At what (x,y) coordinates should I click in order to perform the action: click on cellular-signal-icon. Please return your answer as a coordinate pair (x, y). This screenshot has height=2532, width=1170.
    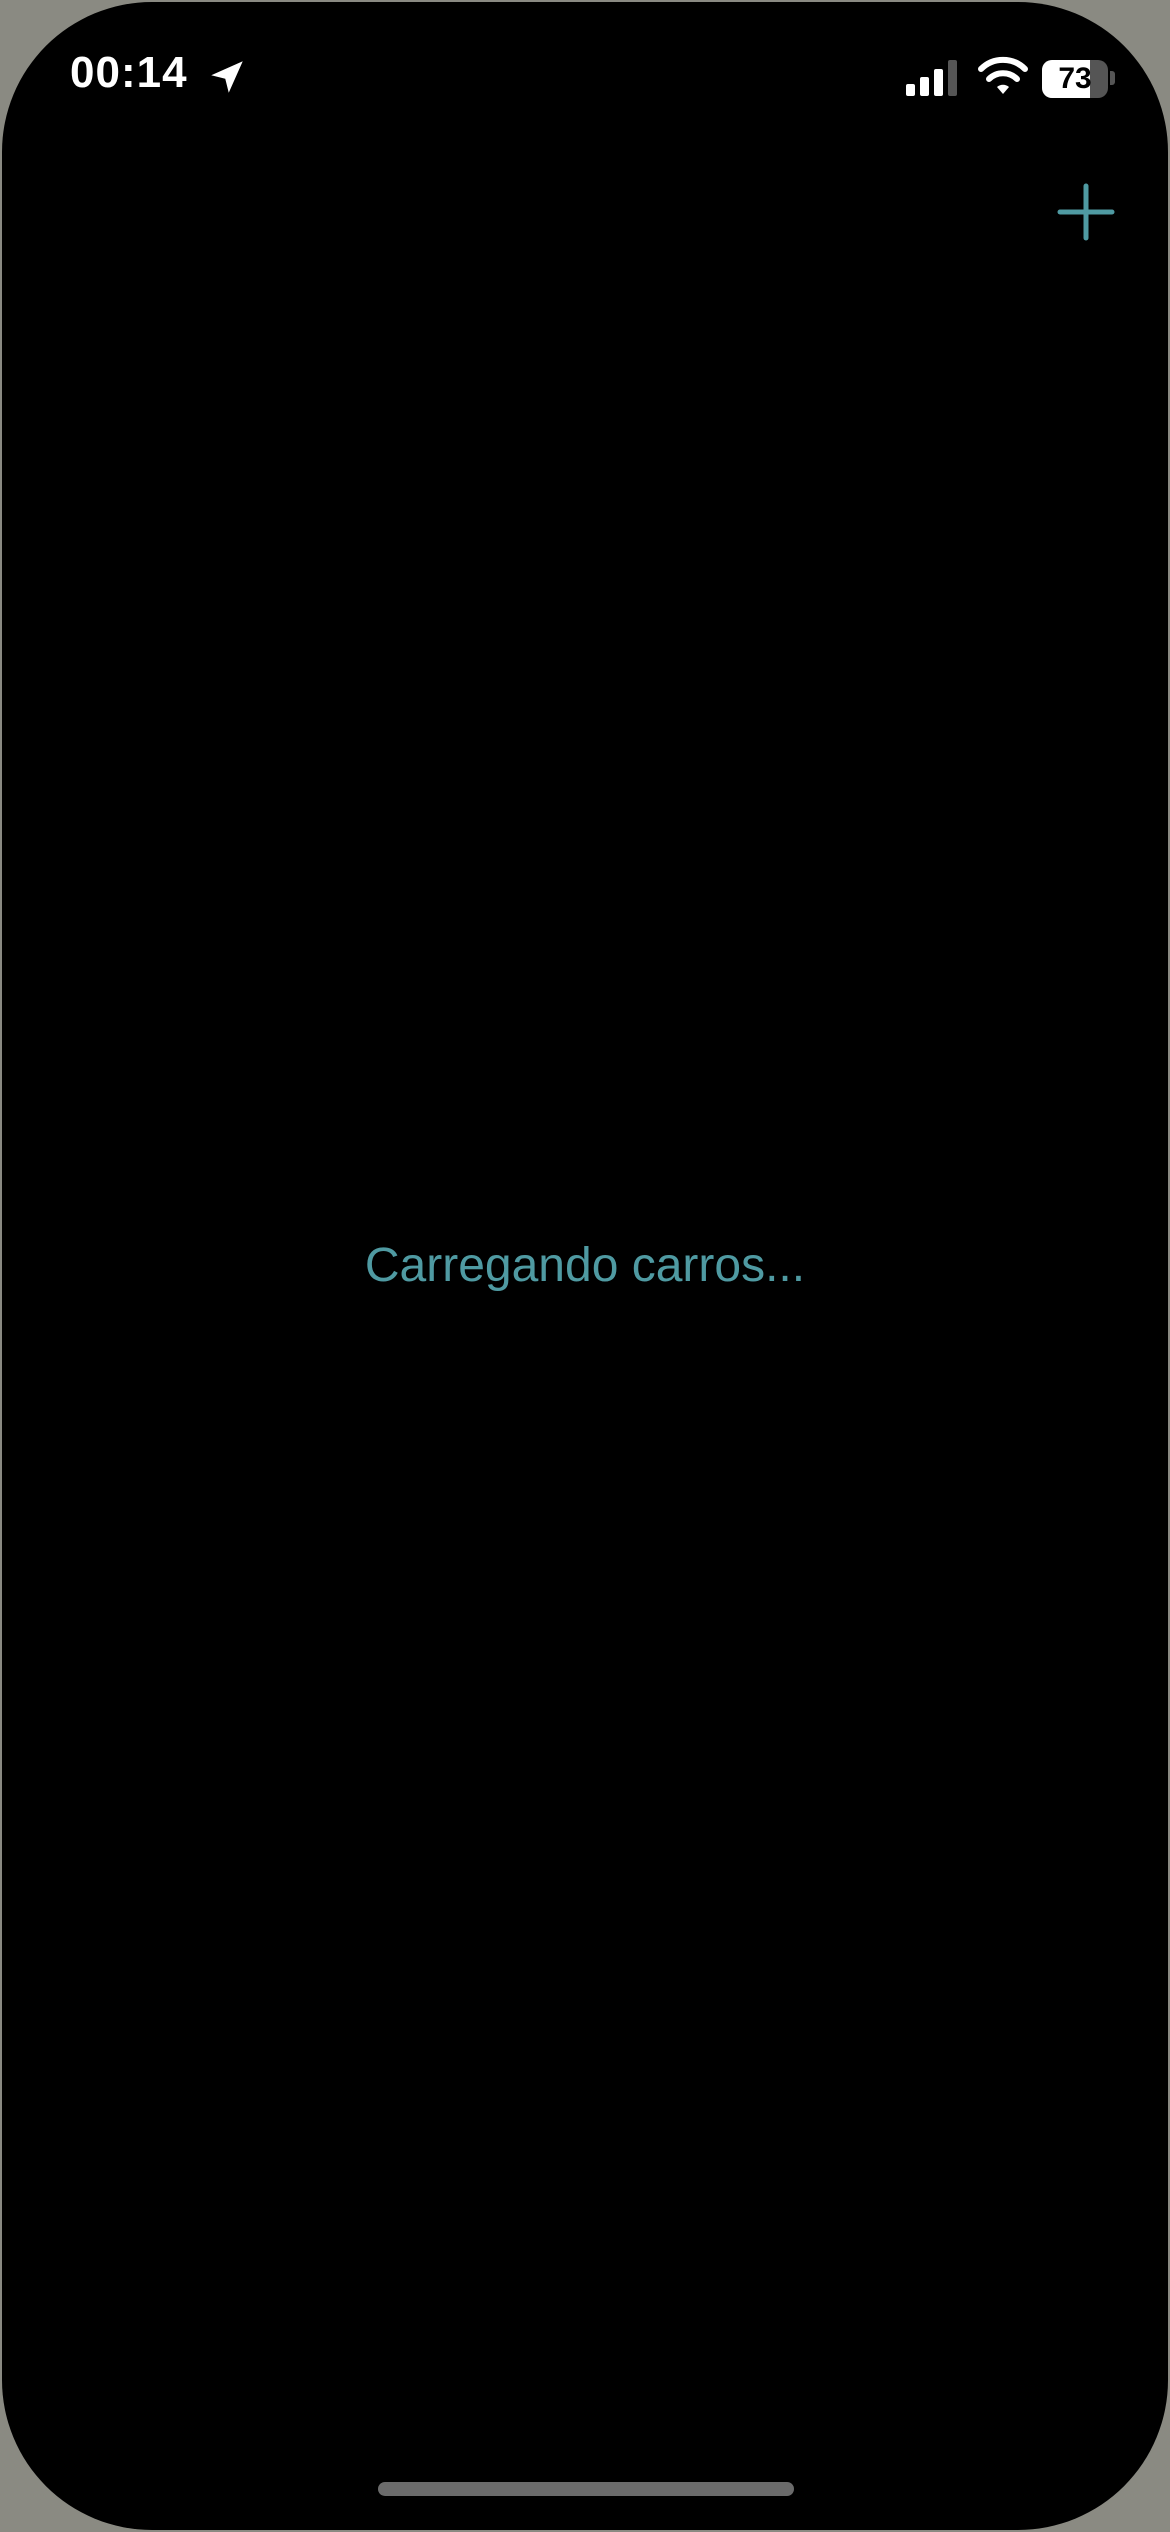
    Looking at the image, I should click on (931, 78).